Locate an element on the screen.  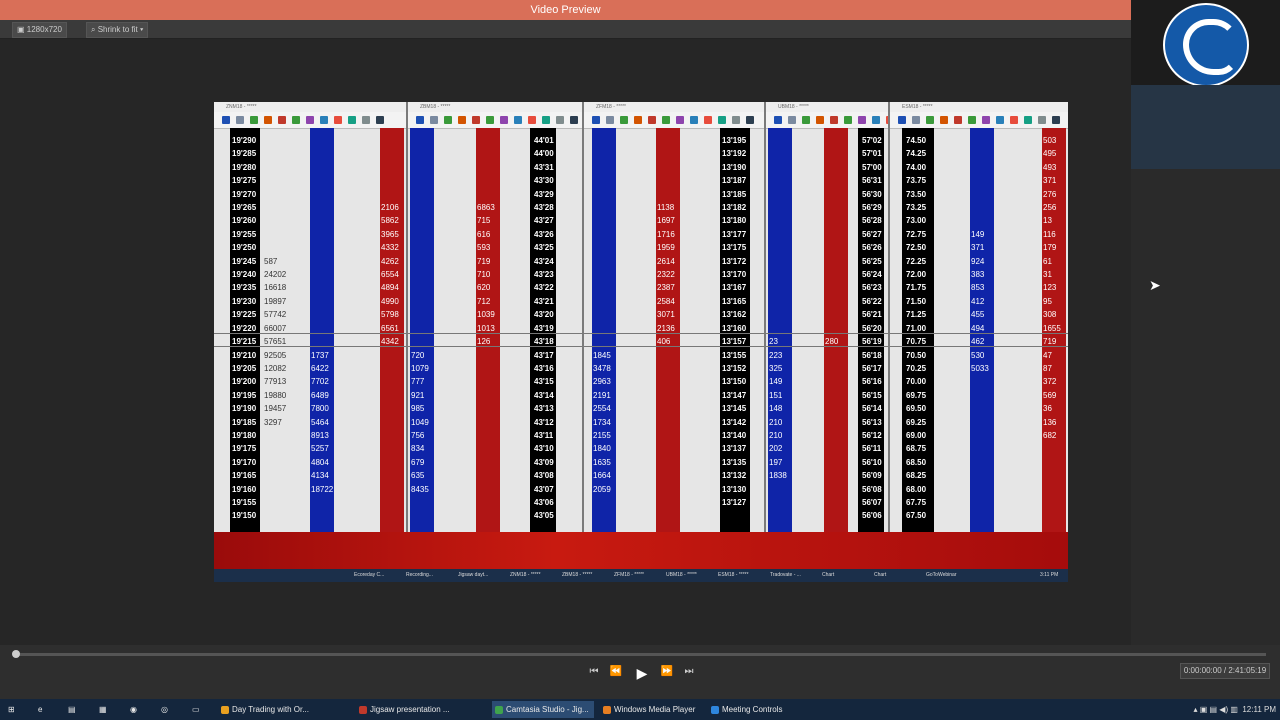
ask-size-cell: 593 is located at coordinates (486, 247).